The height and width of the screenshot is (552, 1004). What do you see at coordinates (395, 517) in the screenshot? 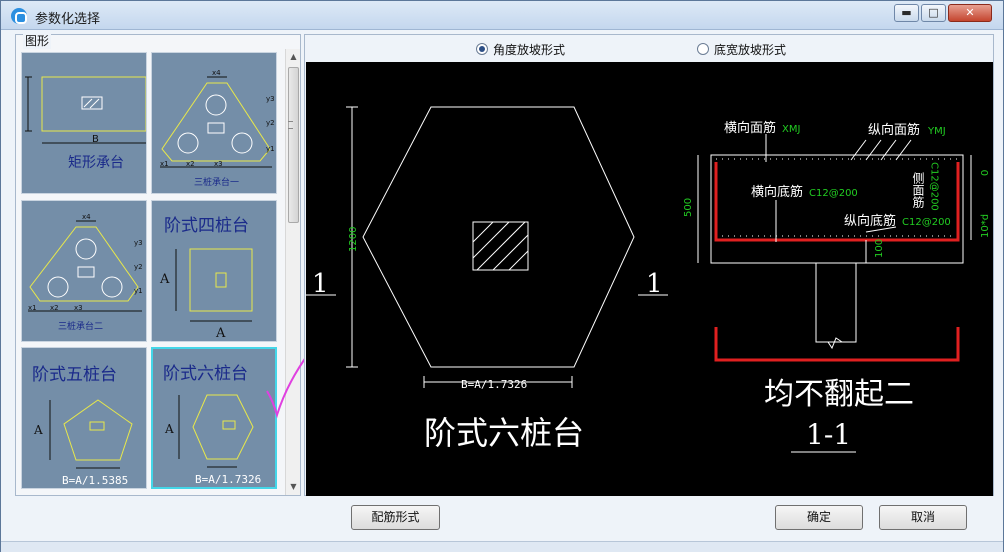
I see `rebar-form-button: 配筋形式` at bounding box center [395, 517].